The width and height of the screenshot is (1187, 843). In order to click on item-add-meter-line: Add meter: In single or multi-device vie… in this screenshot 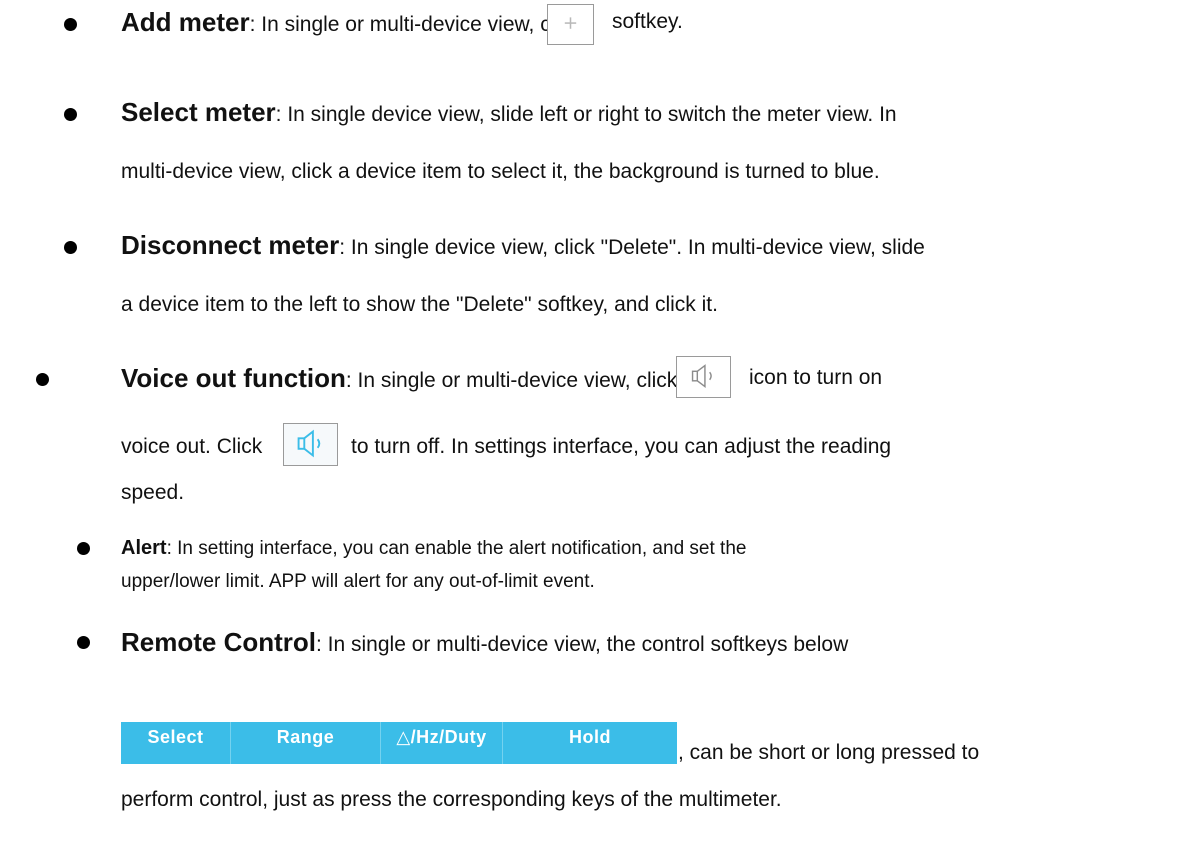, I will do `click(351, 23)`.